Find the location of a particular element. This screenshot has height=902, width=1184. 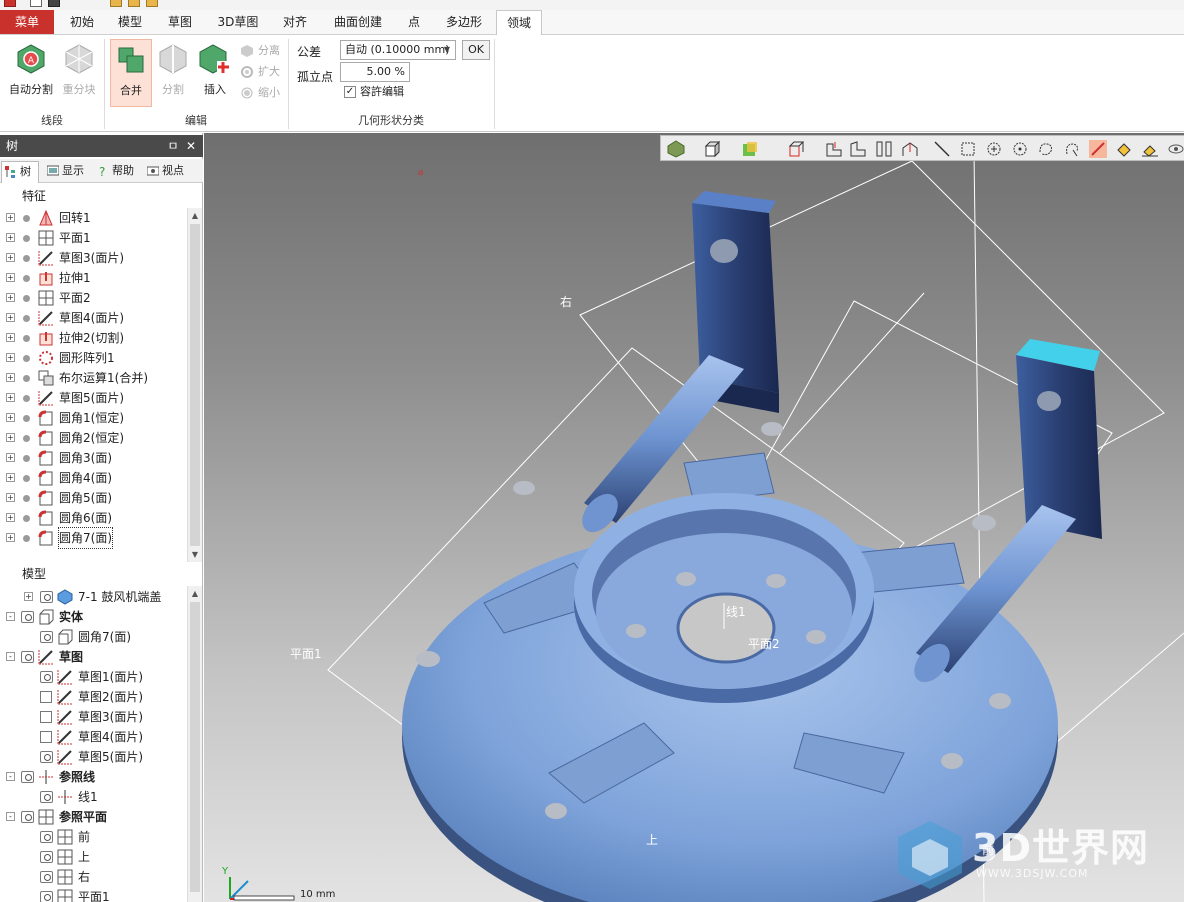

line-select-icon is located at coordinates (942, 149).